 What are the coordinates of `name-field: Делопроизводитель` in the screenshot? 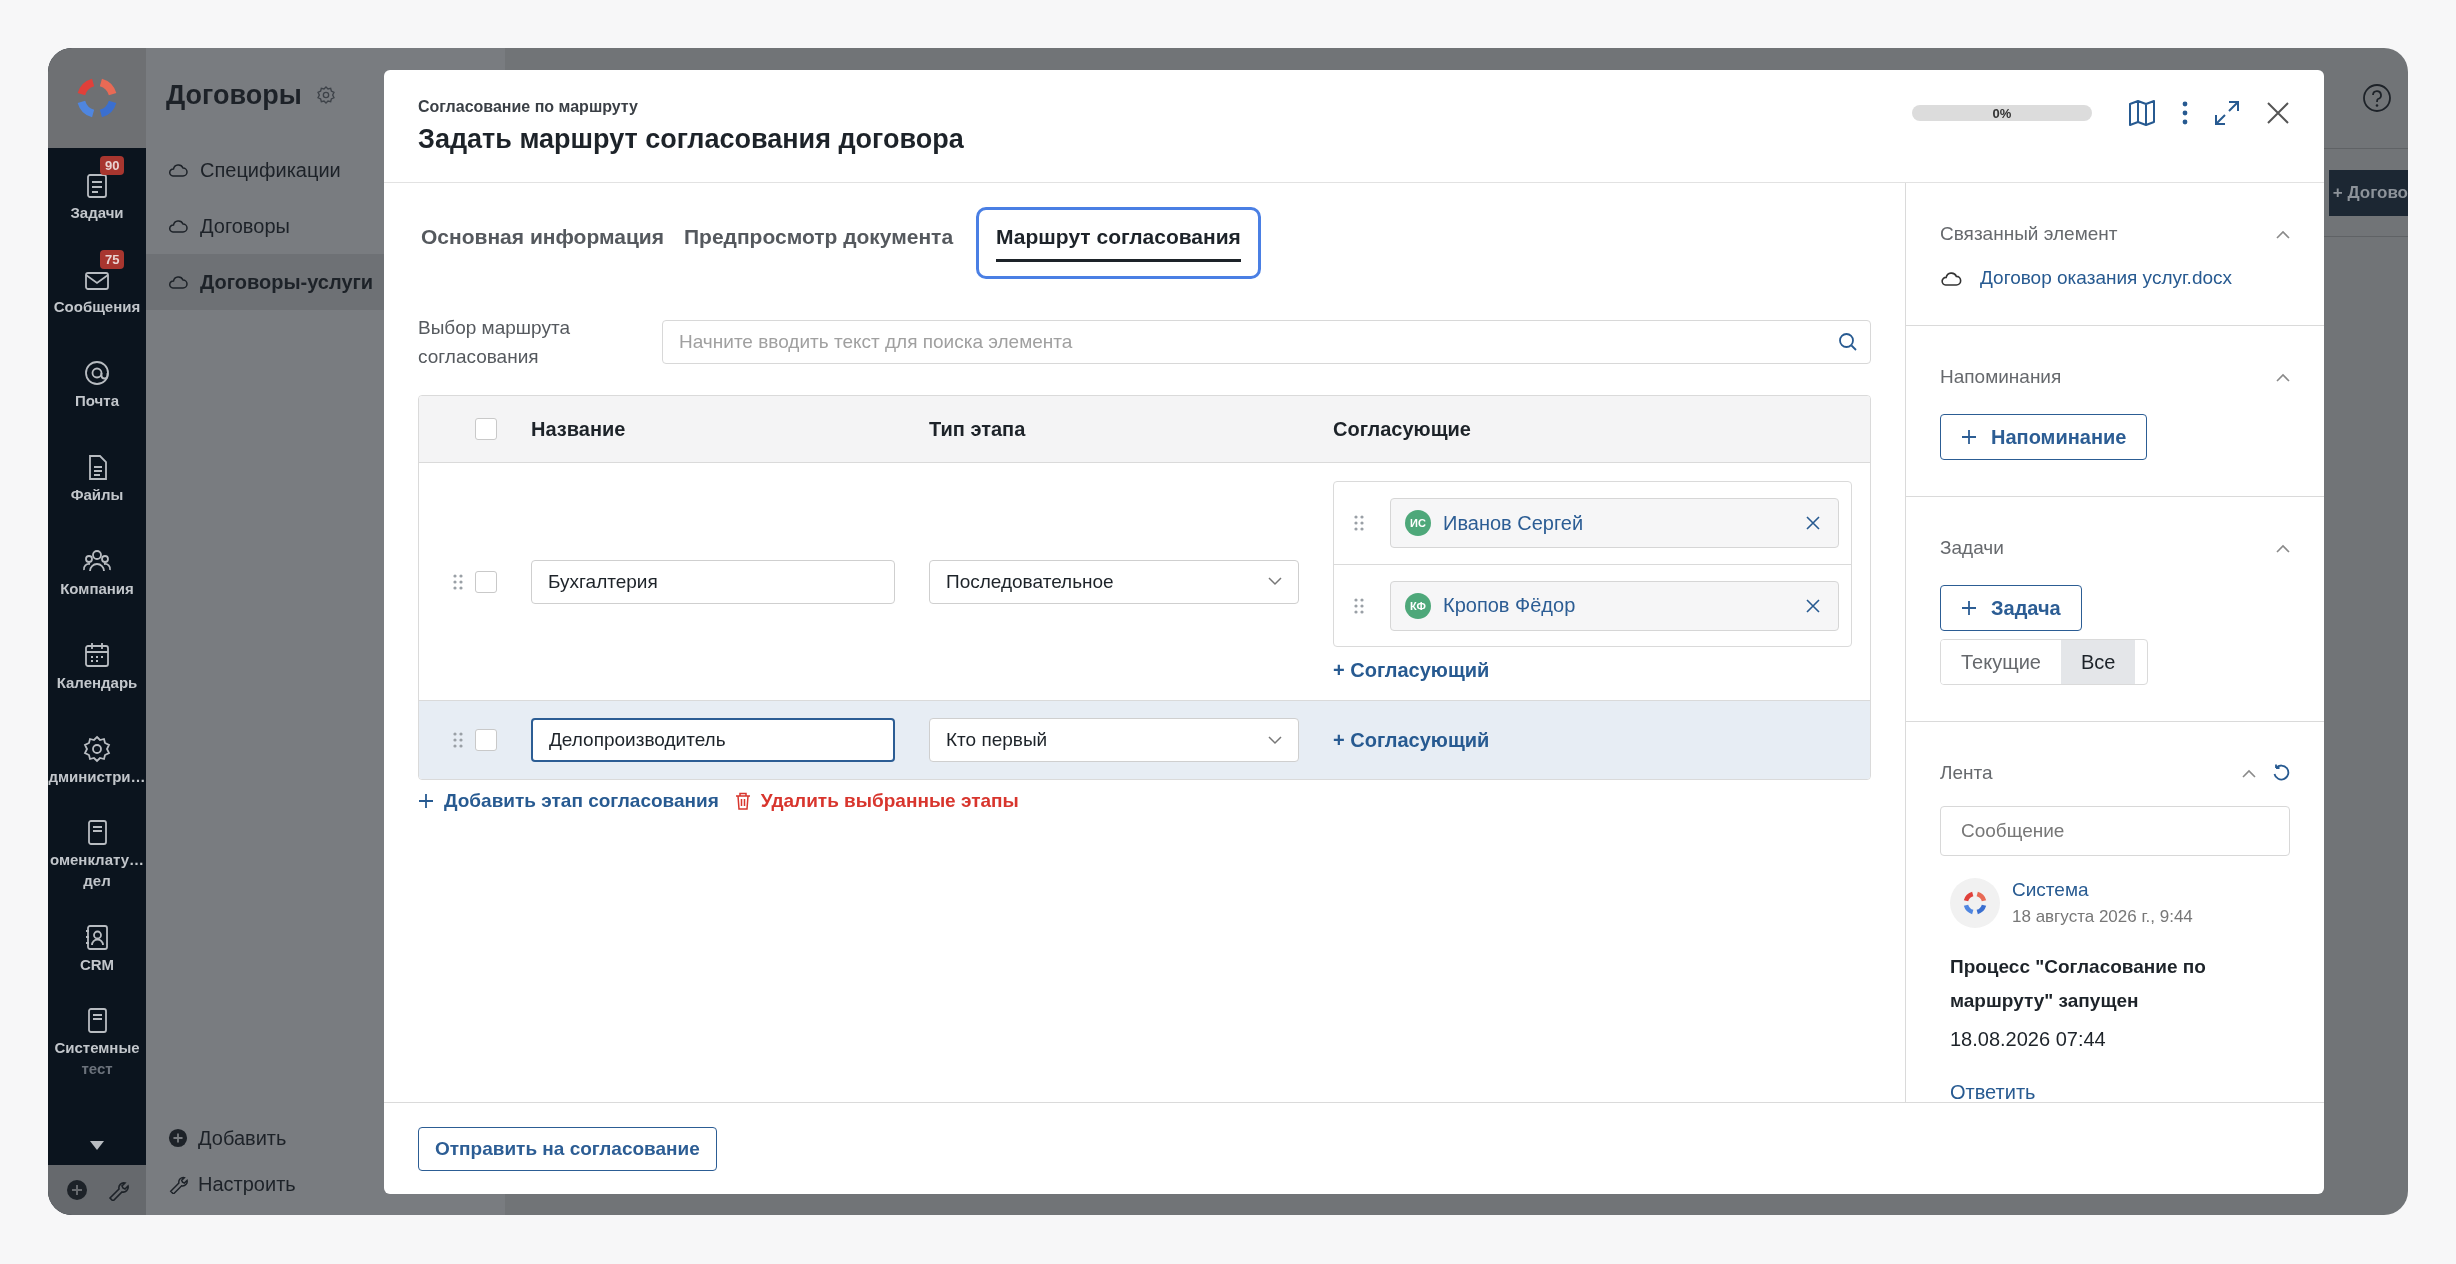 It's located at (713, 740).